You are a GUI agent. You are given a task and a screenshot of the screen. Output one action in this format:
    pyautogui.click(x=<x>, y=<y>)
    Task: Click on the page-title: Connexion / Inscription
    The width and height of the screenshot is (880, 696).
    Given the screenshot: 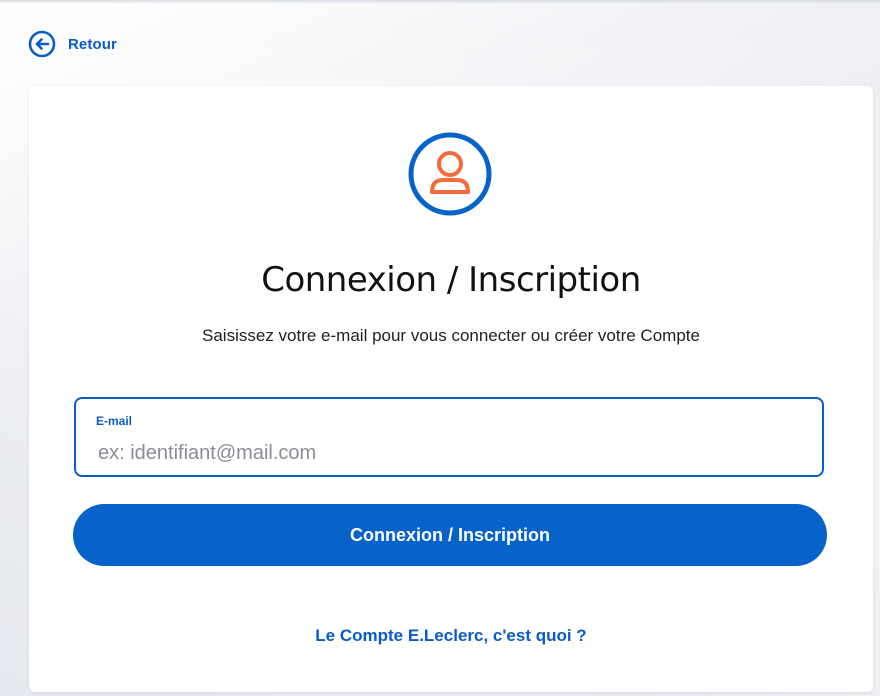 What is the action you would take?
    pyautogui.click(x=451, y=280)
    